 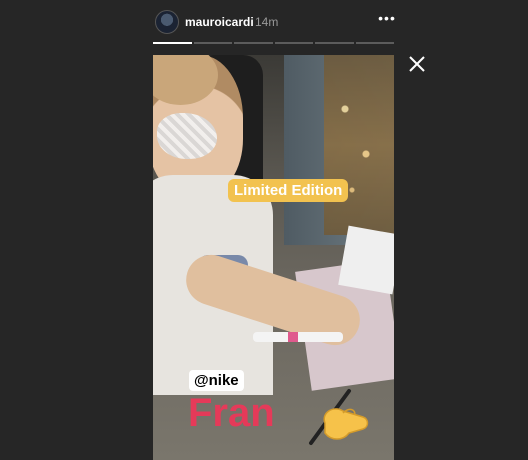 I want to click on limited-edition-sticker: Limited Edition, so click(x=288, y=190).